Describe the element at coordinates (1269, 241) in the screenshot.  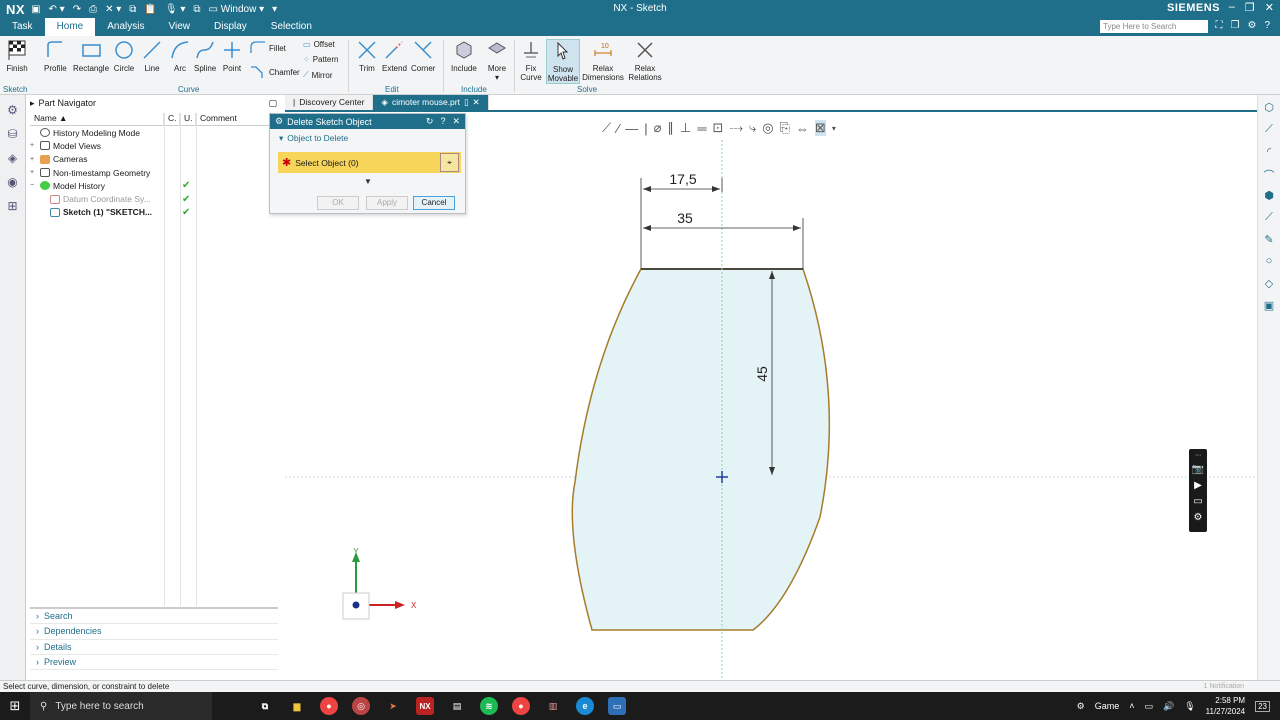
I see `sketch-tool-icon: ✎` at that location.